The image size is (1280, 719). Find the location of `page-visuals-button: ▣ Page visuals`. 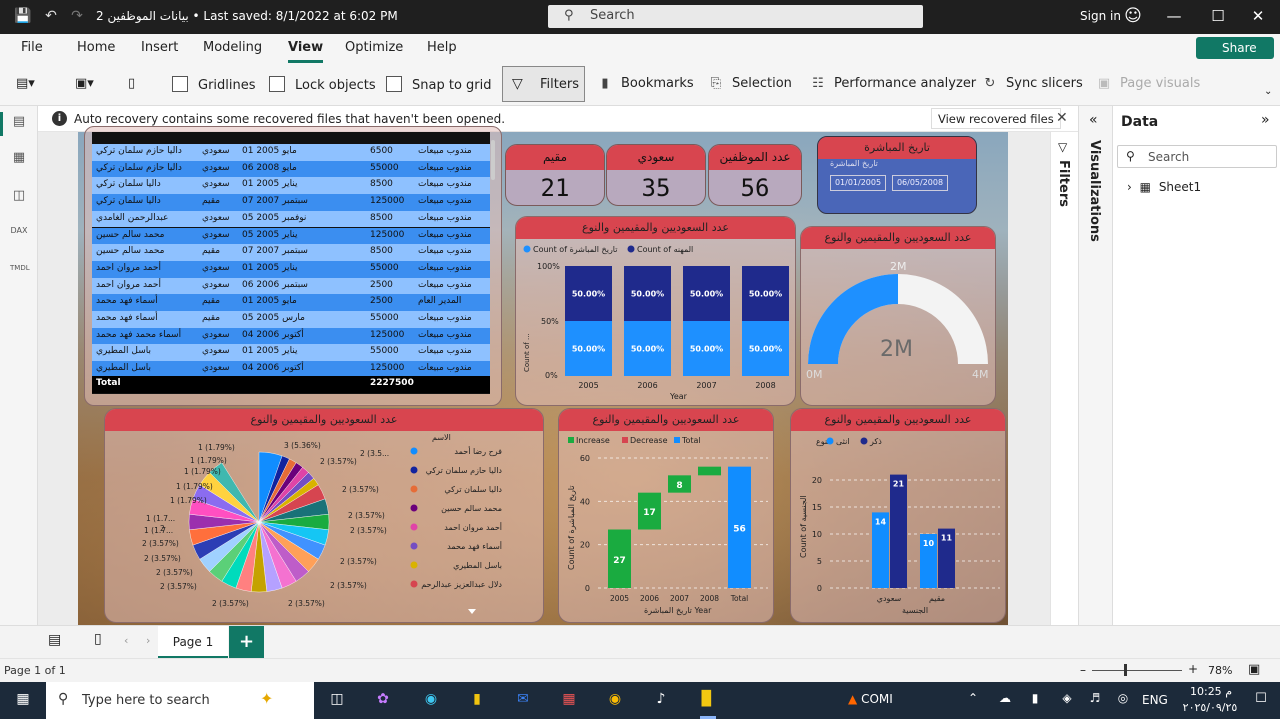

page-visuals-button: ▣ Page visuals is located at coordinates (1148, 83).